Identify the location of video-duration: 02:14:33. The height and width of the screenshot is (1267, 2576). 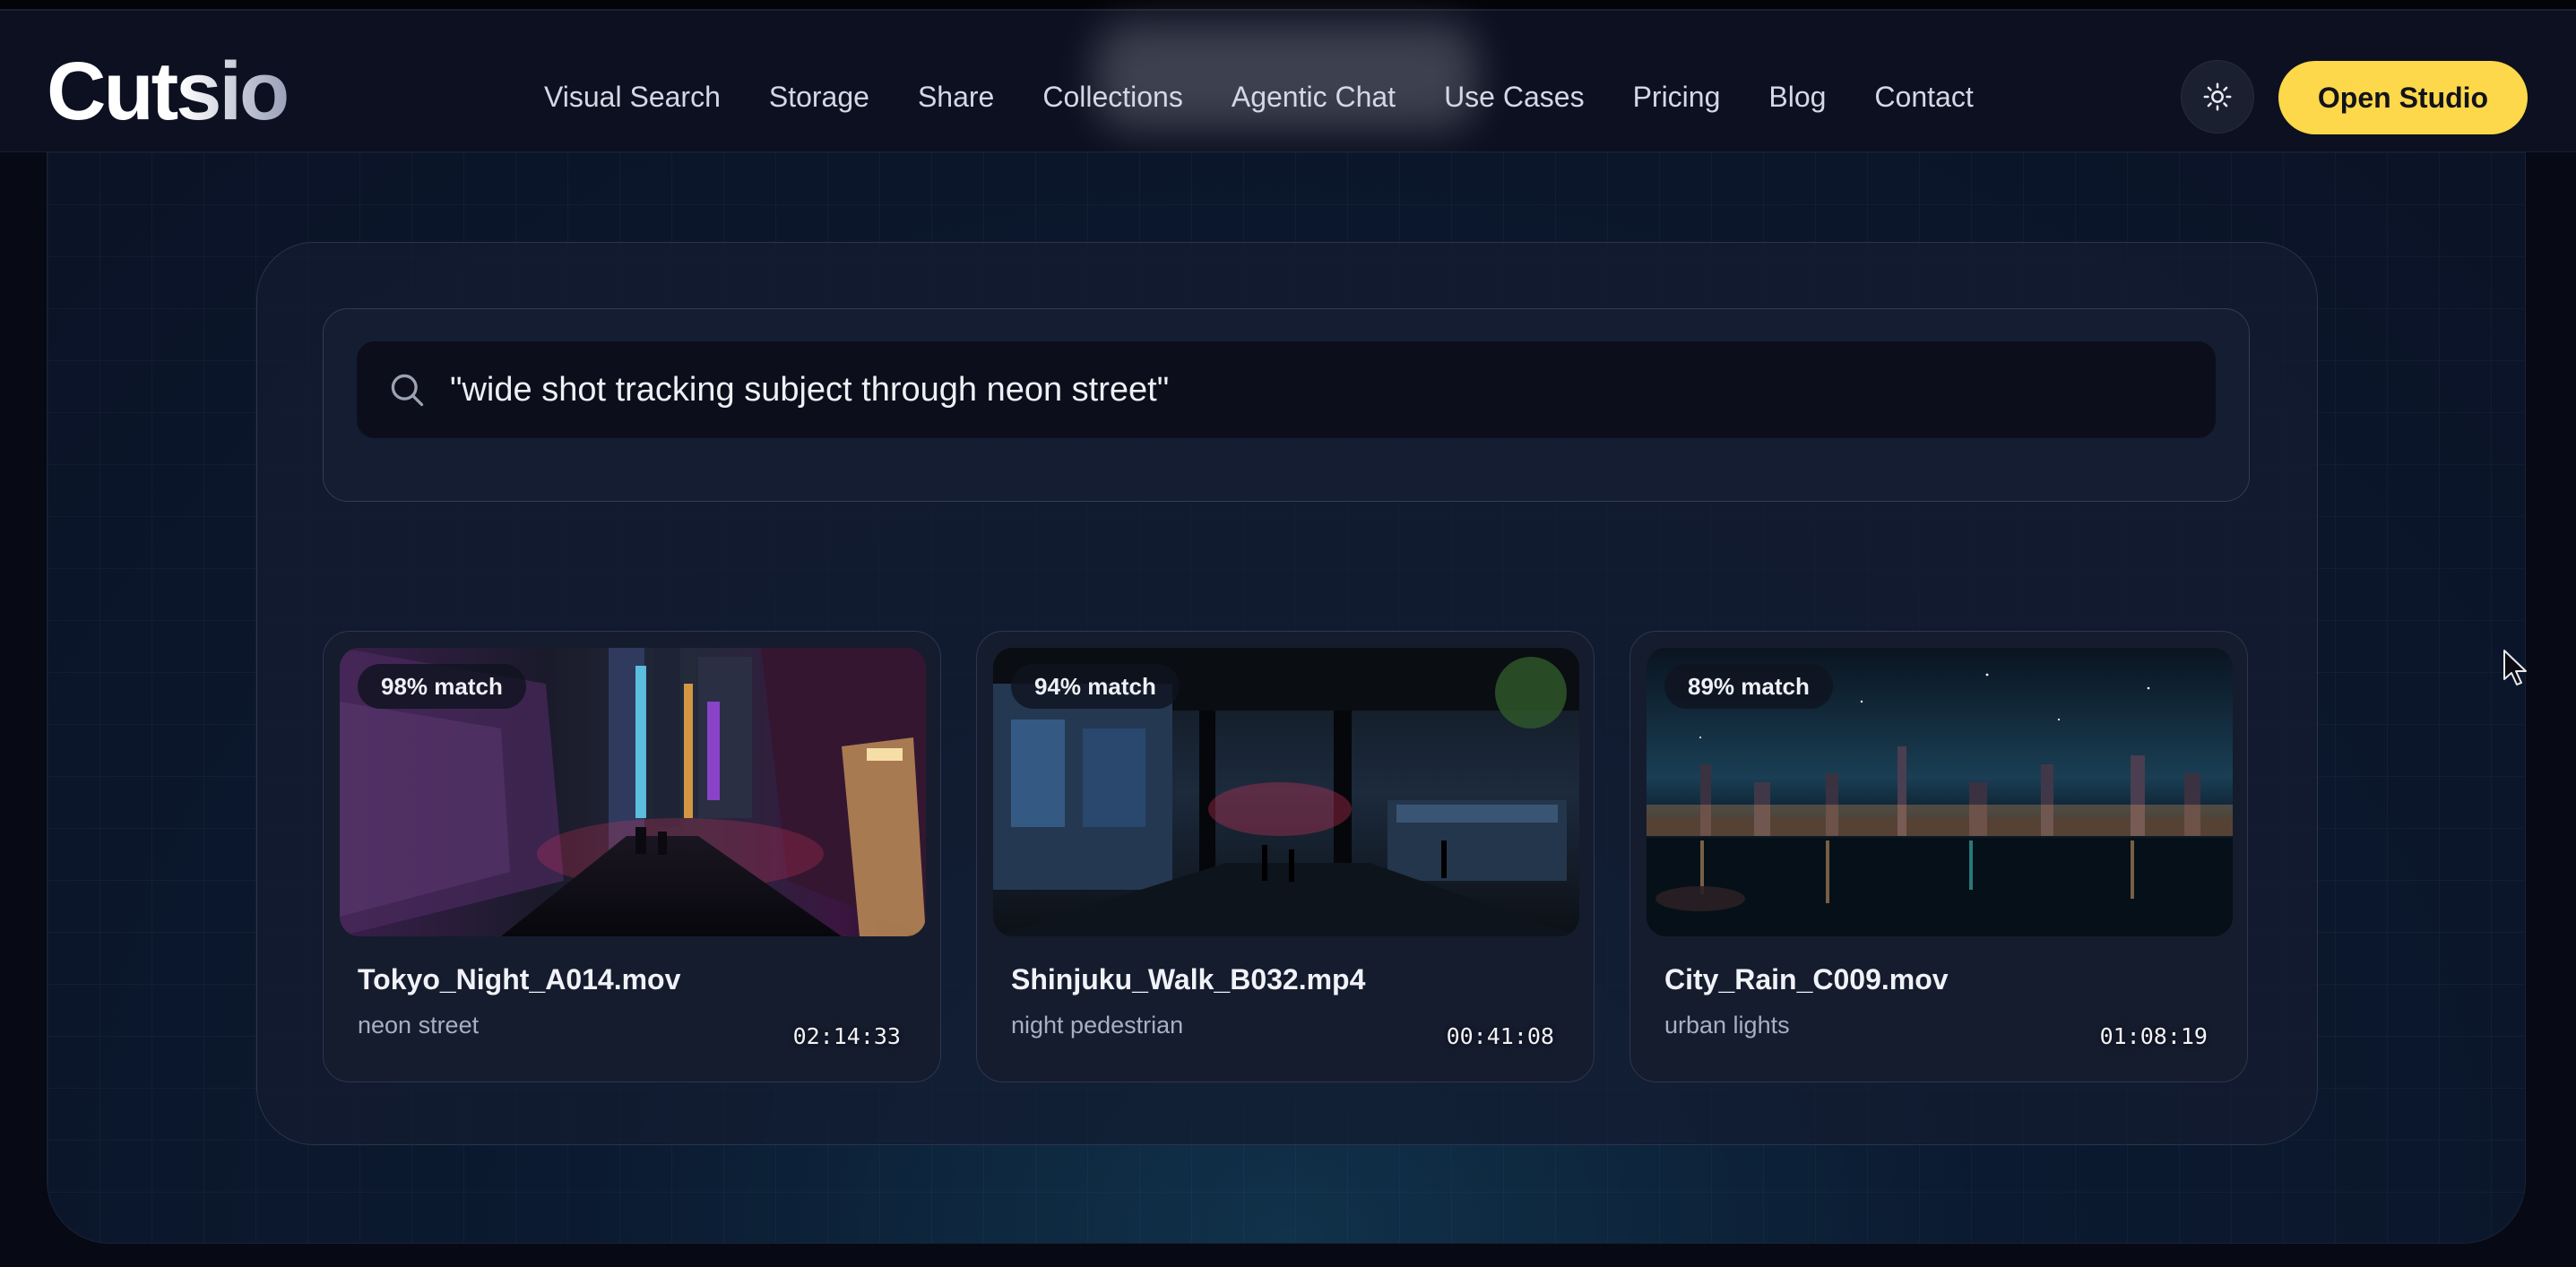
(846, 1036).